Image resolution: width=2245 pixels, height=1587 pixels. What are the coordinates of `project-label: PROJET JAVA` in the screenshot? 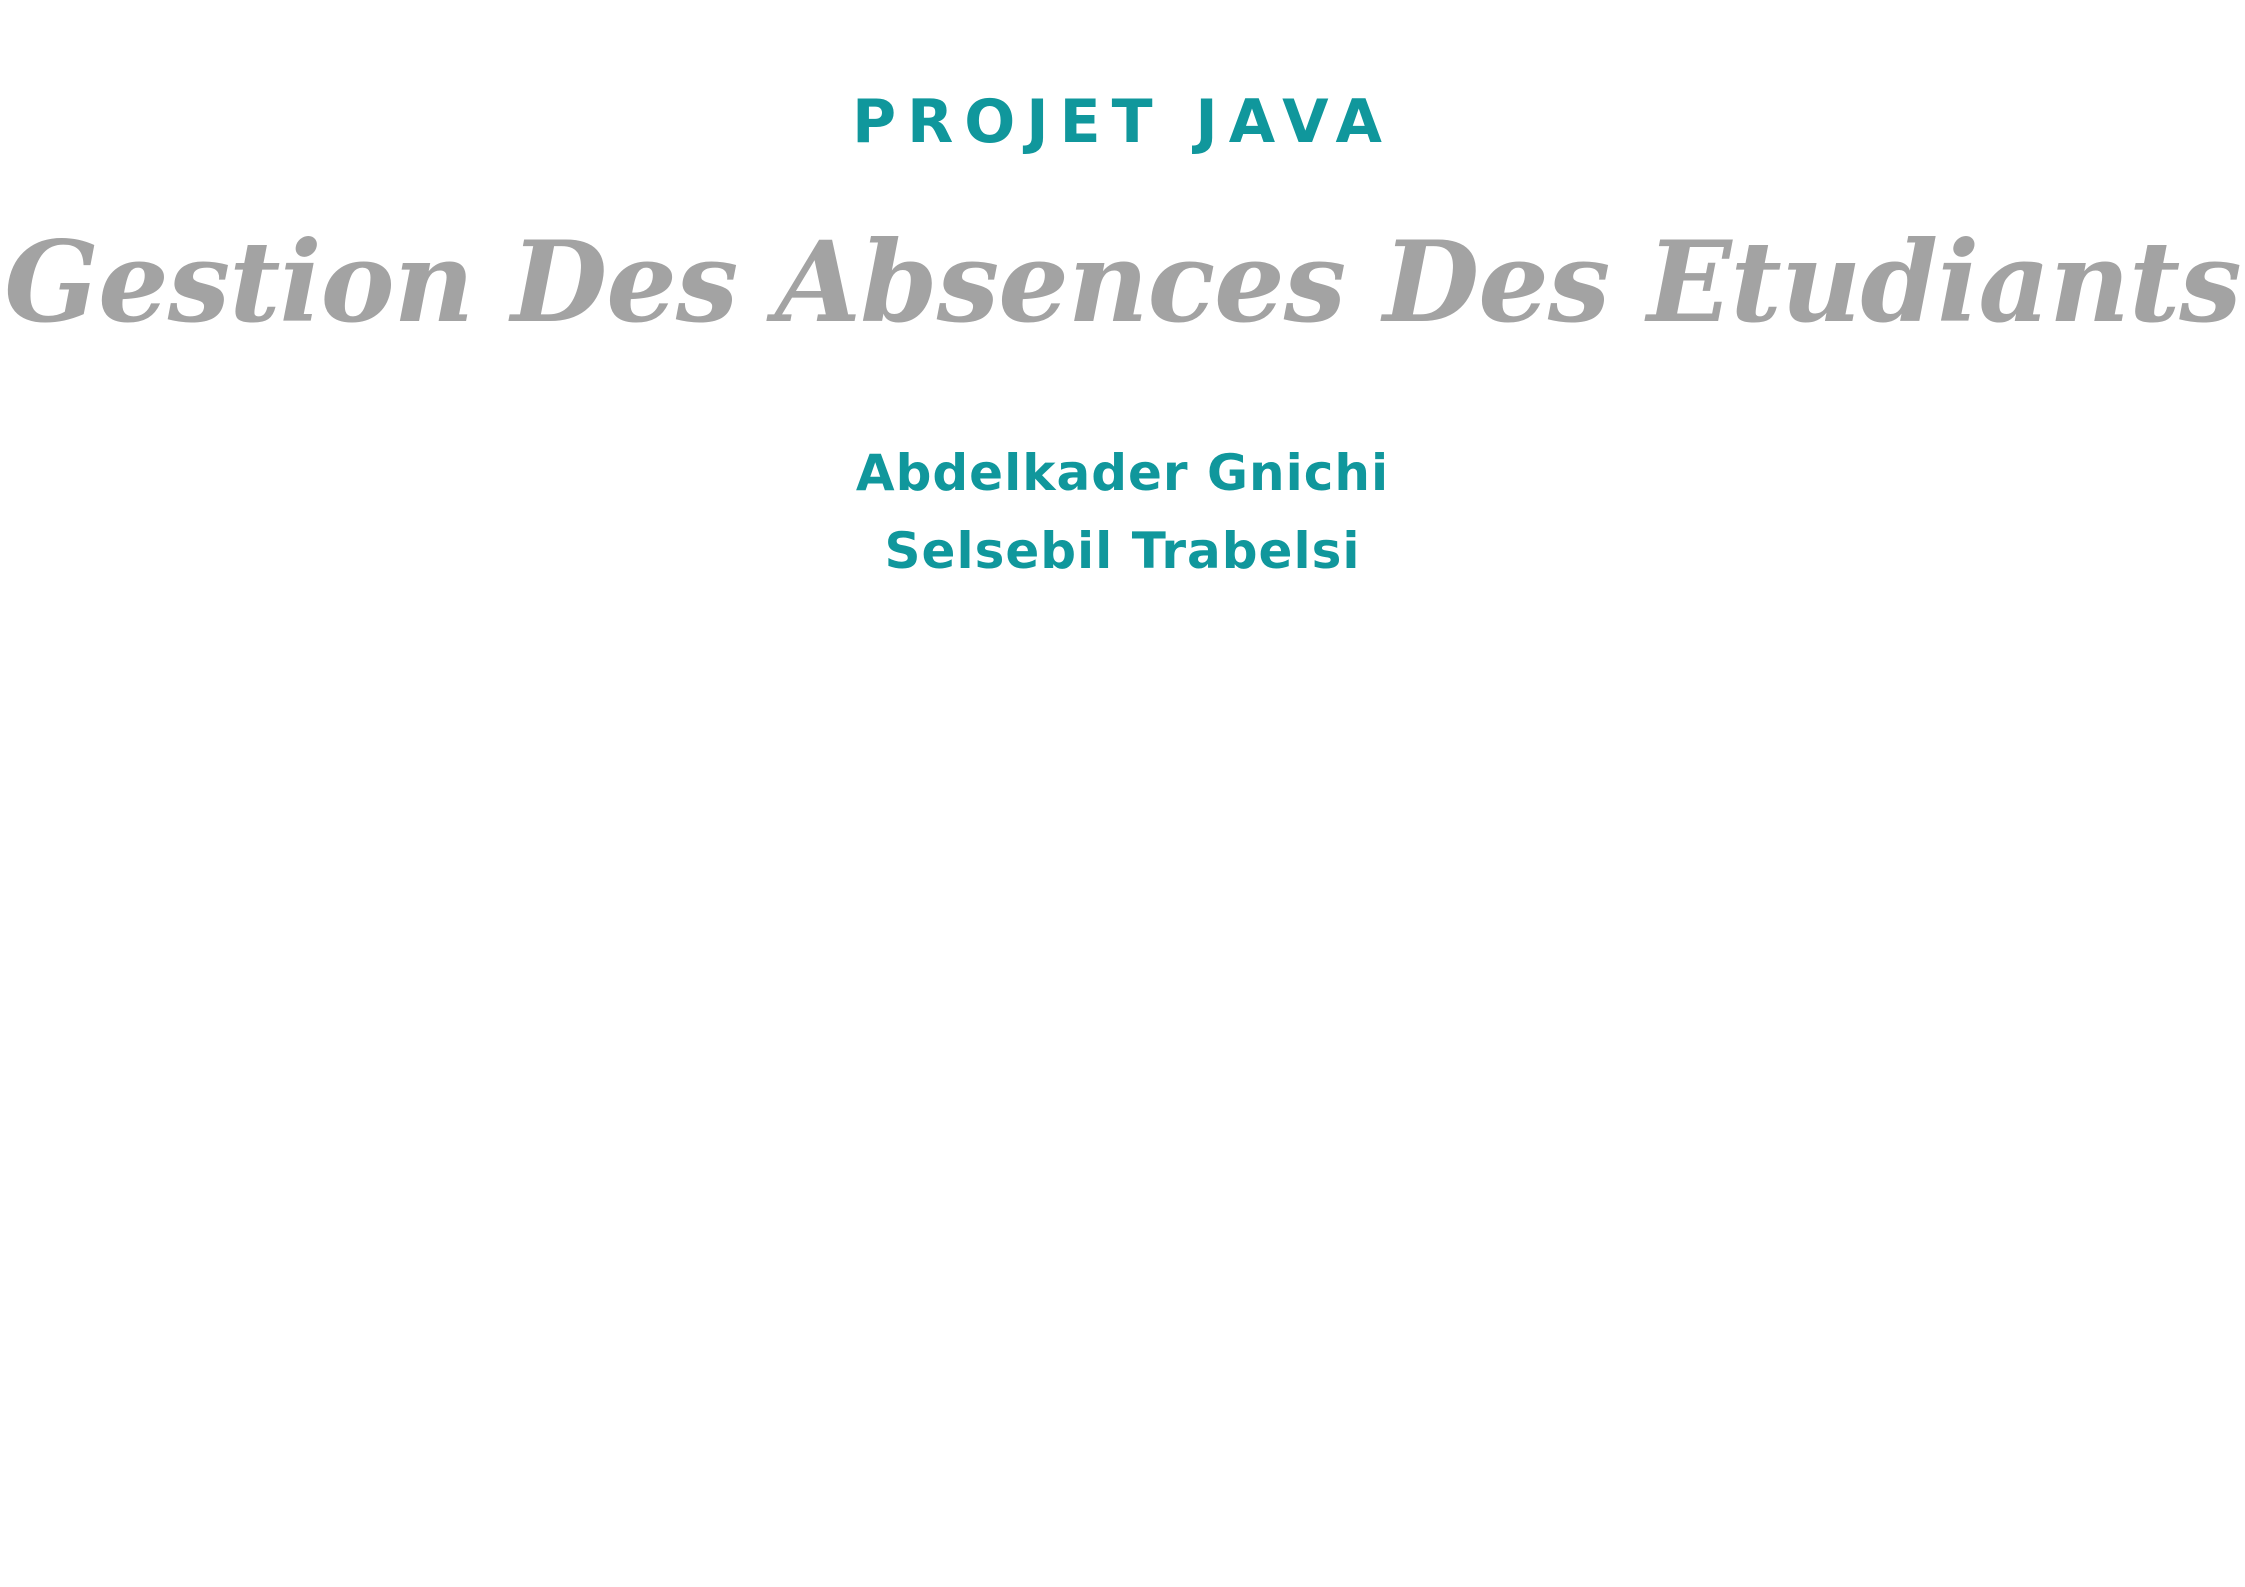 It's located at (1122, 122).